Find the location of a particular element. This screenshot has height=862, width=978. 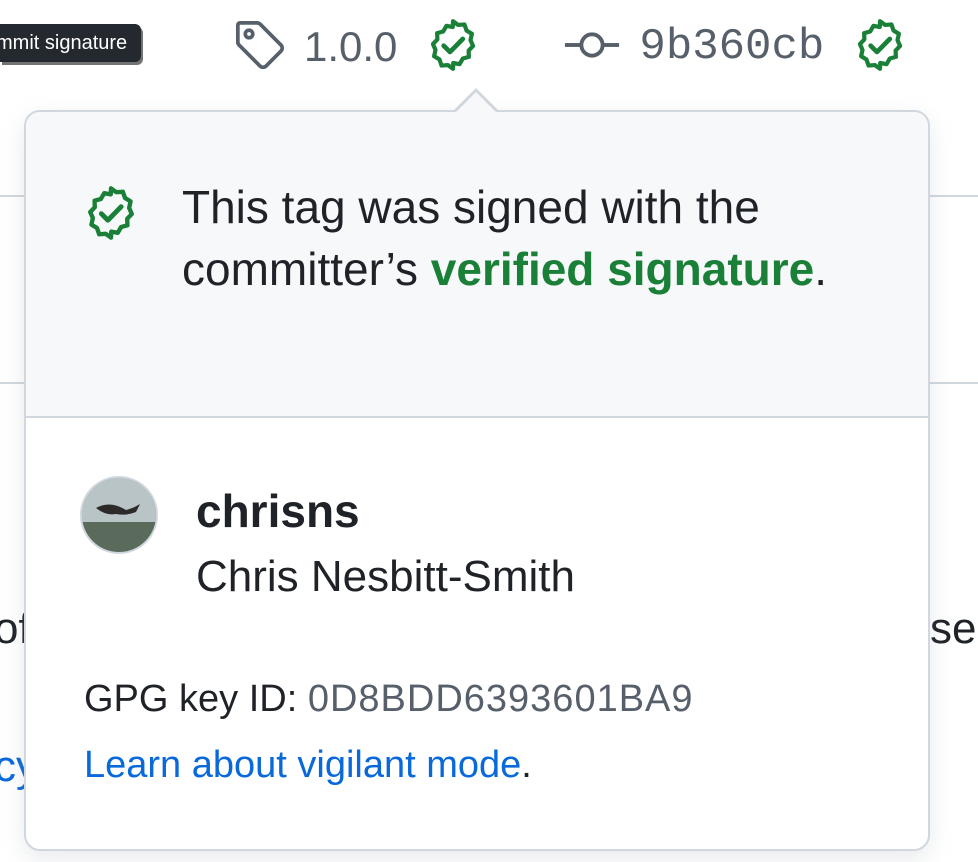

user-full-name: Chris Nesbitt-Smith is located at coordinates (385, 576).